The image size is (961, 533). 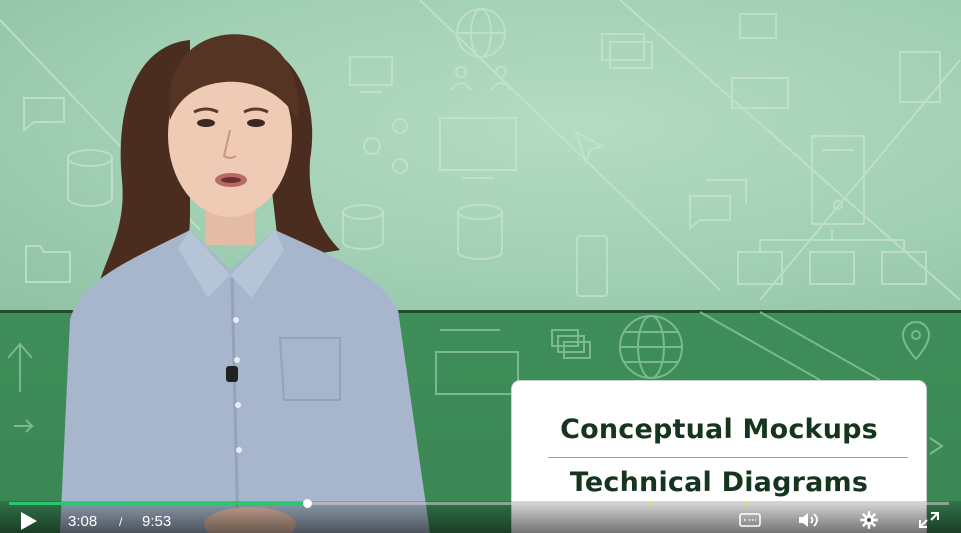 What do you see at coordinates (719, 482) in the screenshot?
I see `overlay-title-technical: Technical Diagrams` at bounding box center [719, 482].